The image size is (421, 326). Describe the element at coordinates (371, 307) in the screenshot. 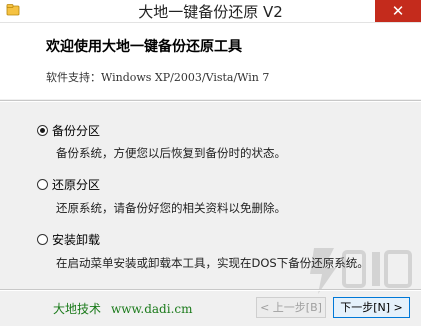

I see `next-button: 下一步[N] >` at that location.